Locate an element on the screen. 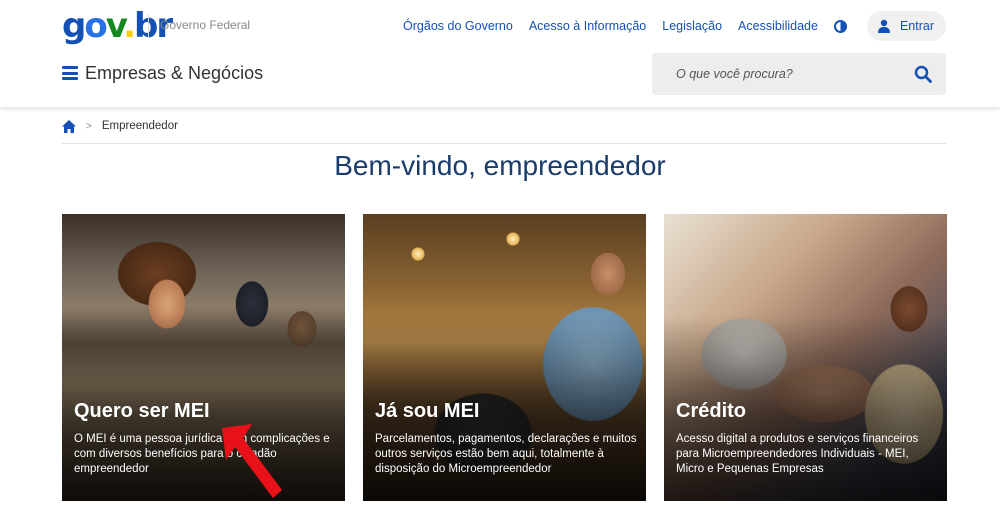  search-box is located at coordinates (799, 74).